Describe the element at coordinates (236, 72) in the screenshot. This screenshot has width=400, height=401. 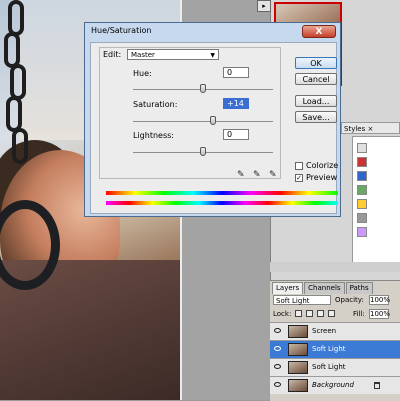
I see `hue-field: 0` at that location.